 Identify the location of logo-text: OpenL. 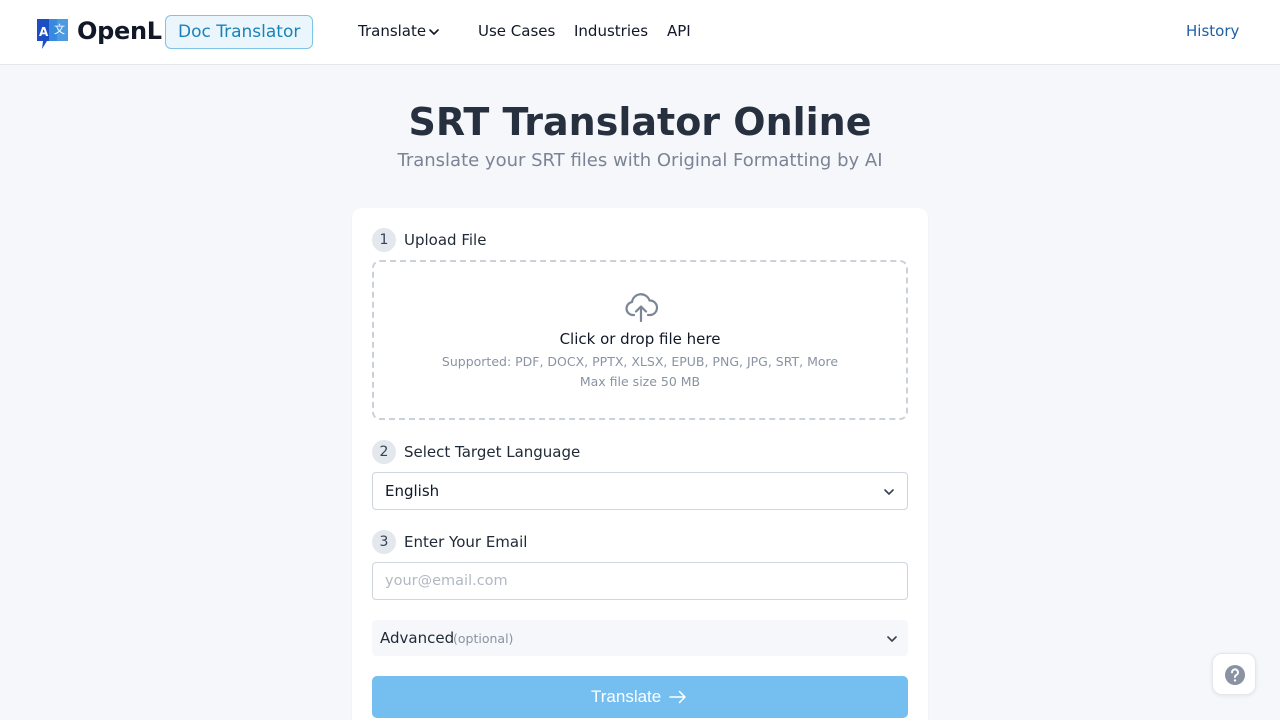
(119, 31).